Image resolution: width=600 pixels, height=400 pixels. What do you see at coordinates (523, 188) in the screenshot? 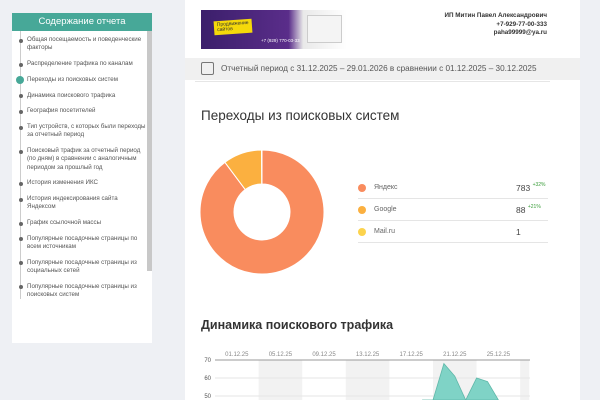
I see `legend-value: 783` at bounding box center [523, 188].